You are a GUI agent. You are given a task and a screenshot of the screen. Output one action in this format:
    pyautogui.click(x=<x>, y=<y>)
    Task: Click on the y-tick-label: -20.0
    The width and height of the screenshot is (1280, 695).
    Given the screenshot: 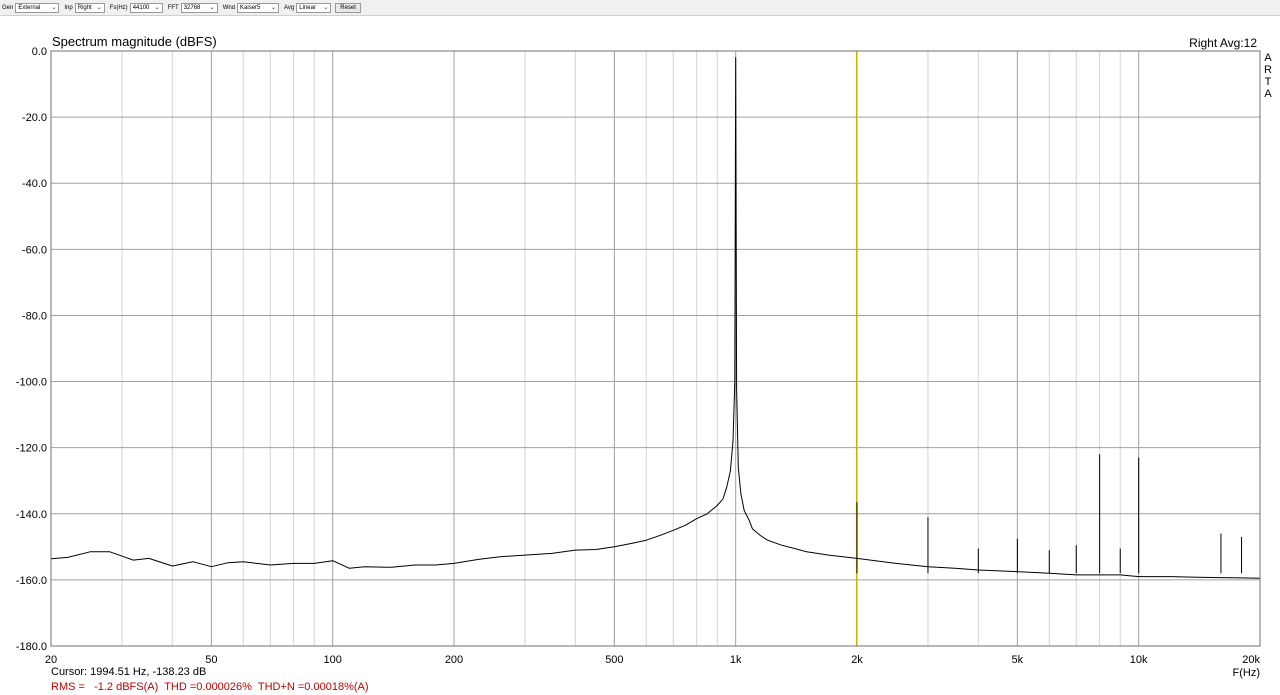 What is the action you would take?
    pyautogui.click(x=34, y=118)
    